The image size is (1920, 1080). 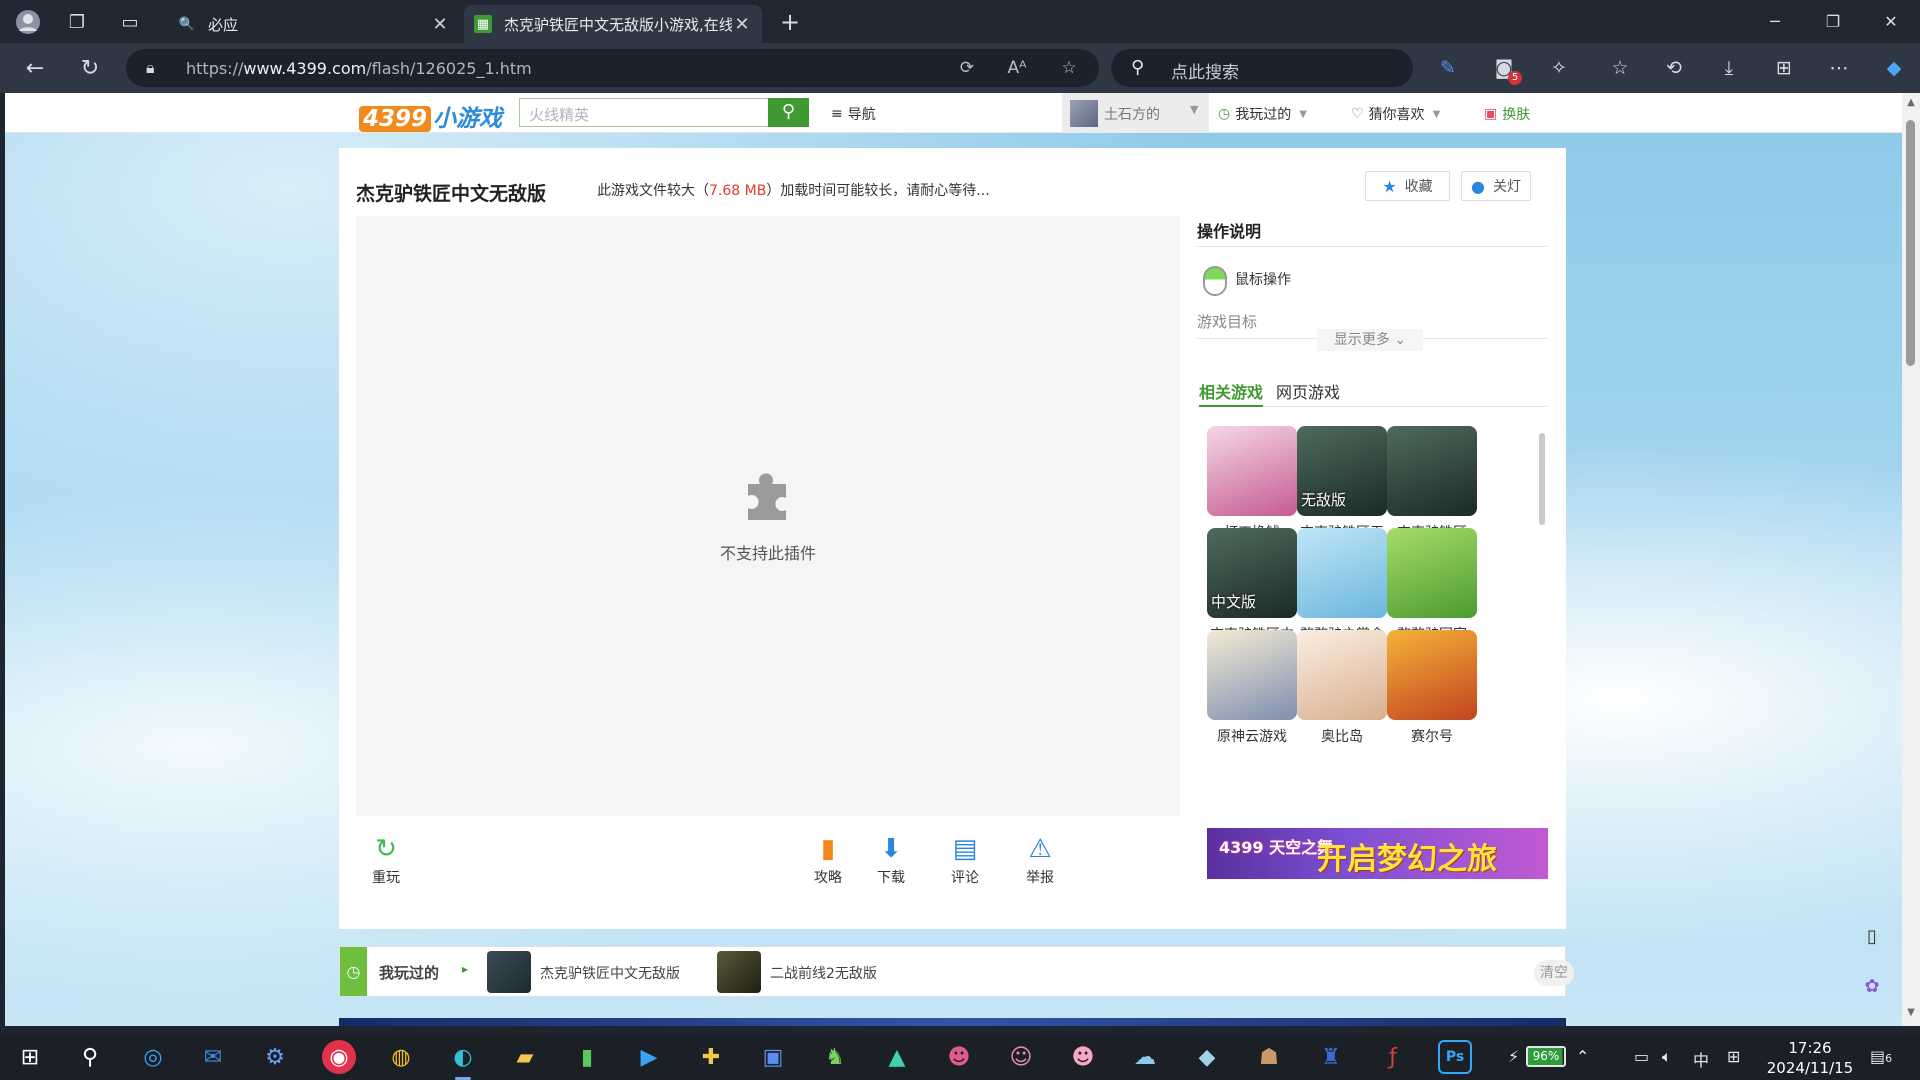 What do you see at coordinates (35, 68) in the screenshot?
I see `back-icon: ←` at bounding box center [35, 68].